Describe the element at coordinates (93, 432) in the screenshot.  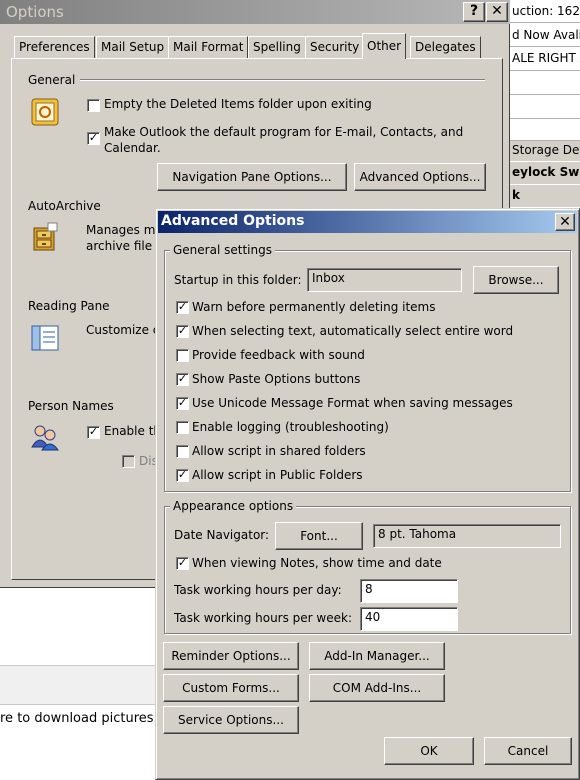
I see `enable-person-names-checkbox: ✓` at that location.